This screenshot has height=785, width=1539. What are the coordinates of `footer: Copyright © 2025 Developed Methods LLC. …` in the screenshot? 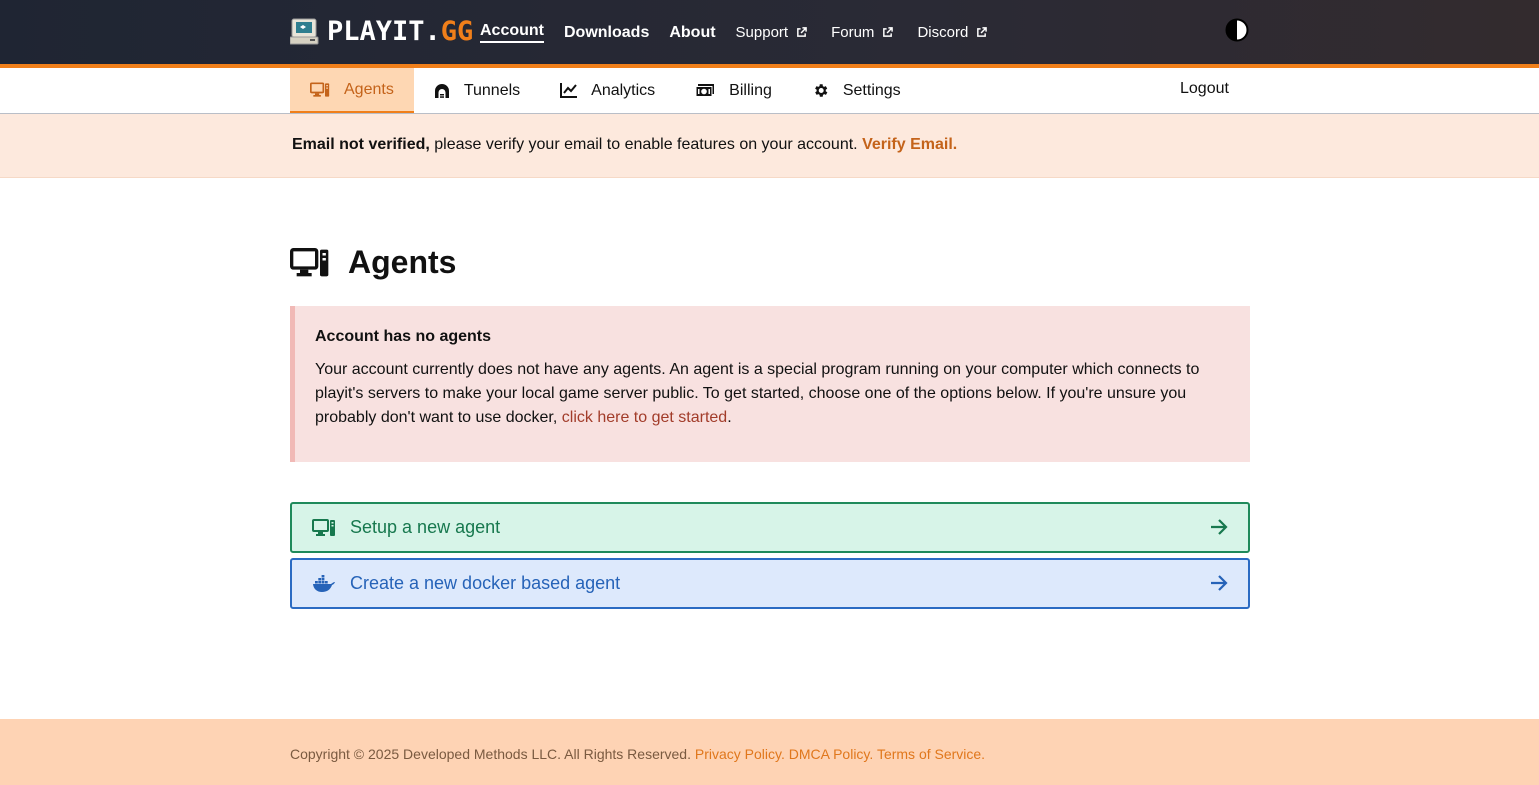 It's located at (769, 752).